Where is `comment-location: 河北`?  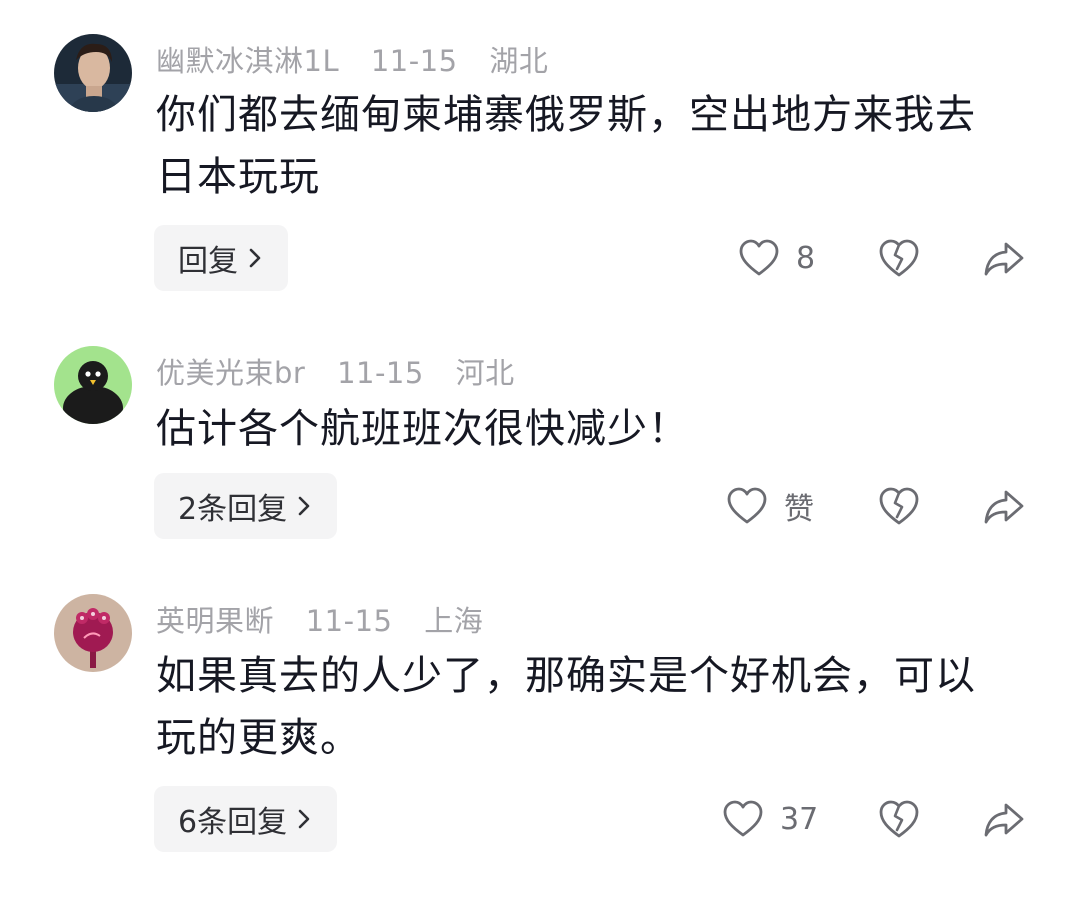 comment-location: 河北 is located at coordinates (485, 373).